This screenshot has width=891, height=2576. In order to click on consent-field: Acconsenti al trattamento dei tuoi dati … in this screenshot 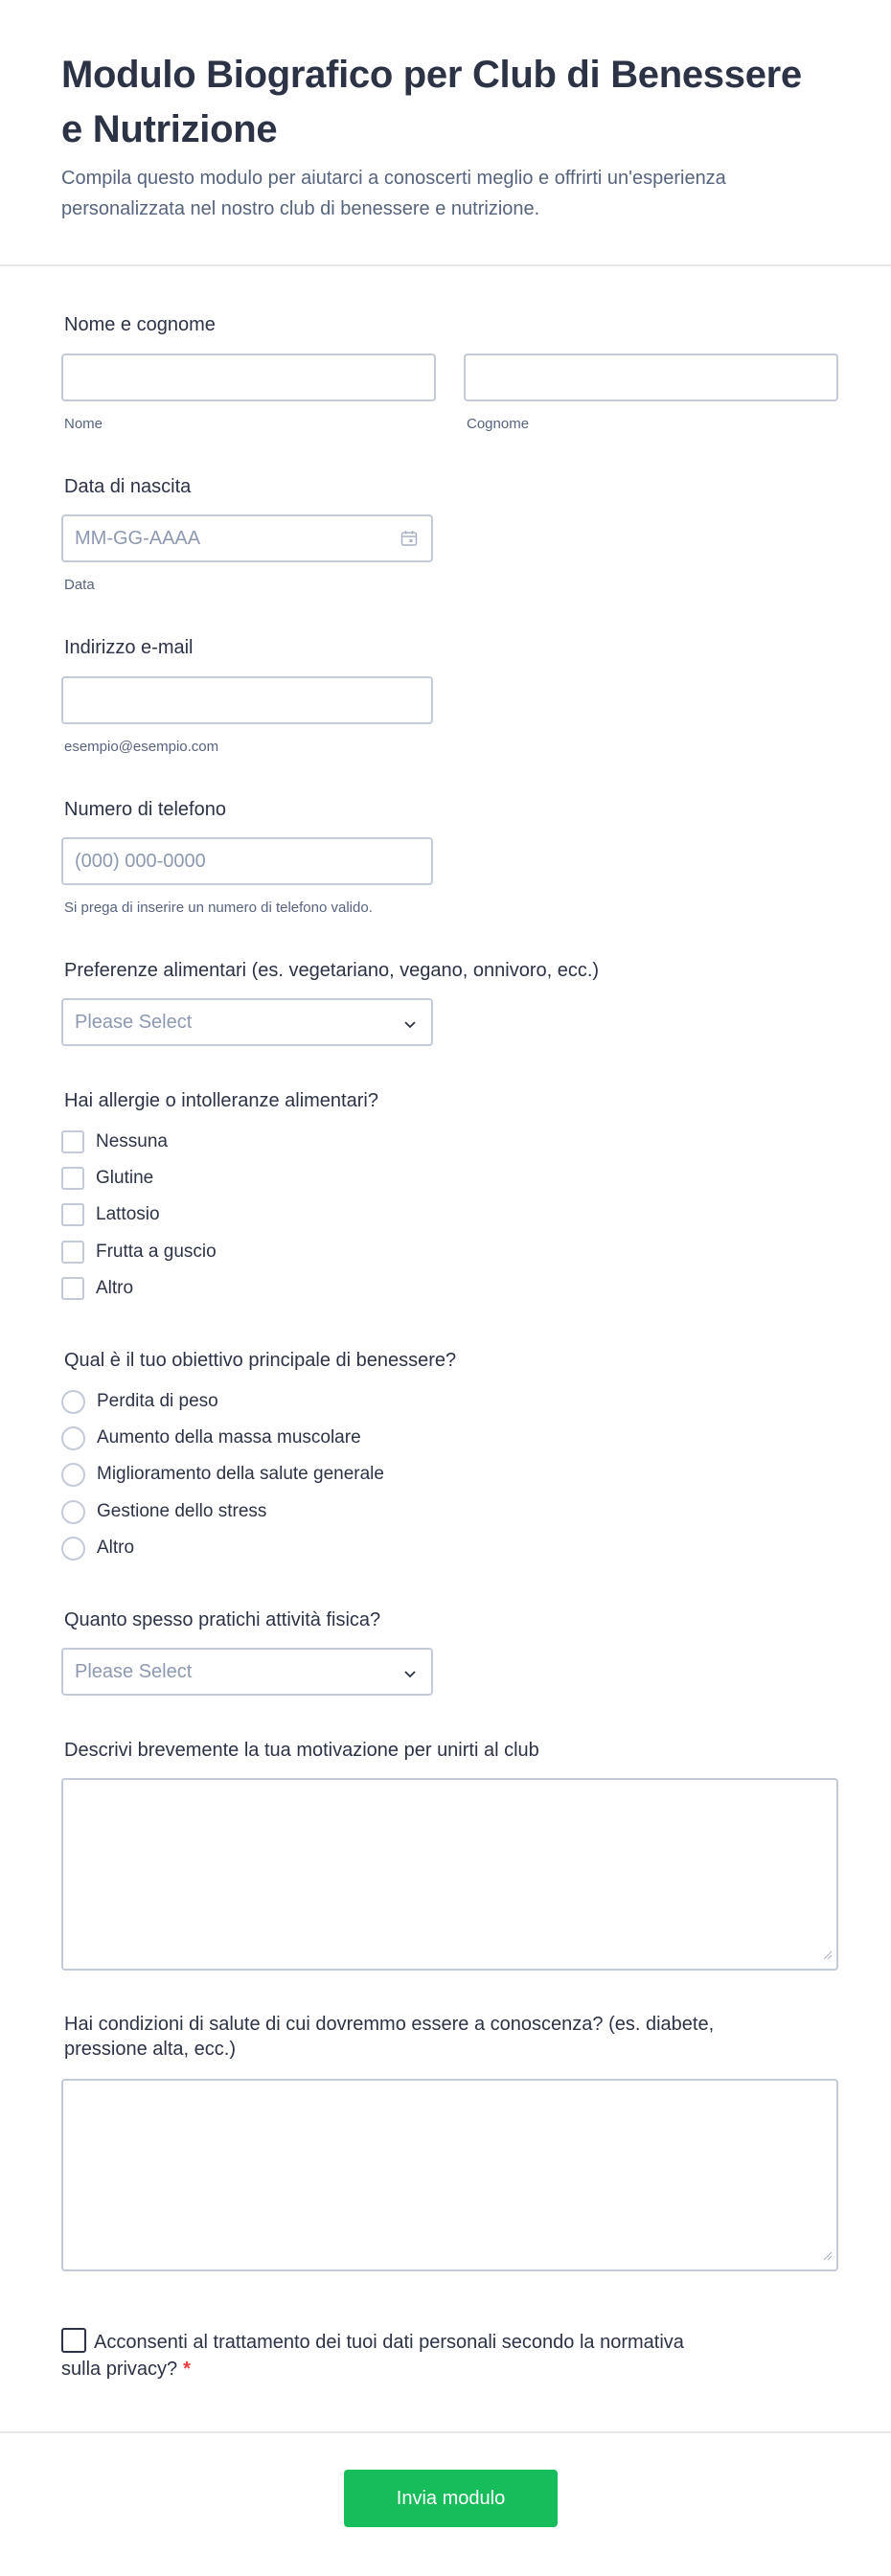, I will do `click(425, 2355)`.